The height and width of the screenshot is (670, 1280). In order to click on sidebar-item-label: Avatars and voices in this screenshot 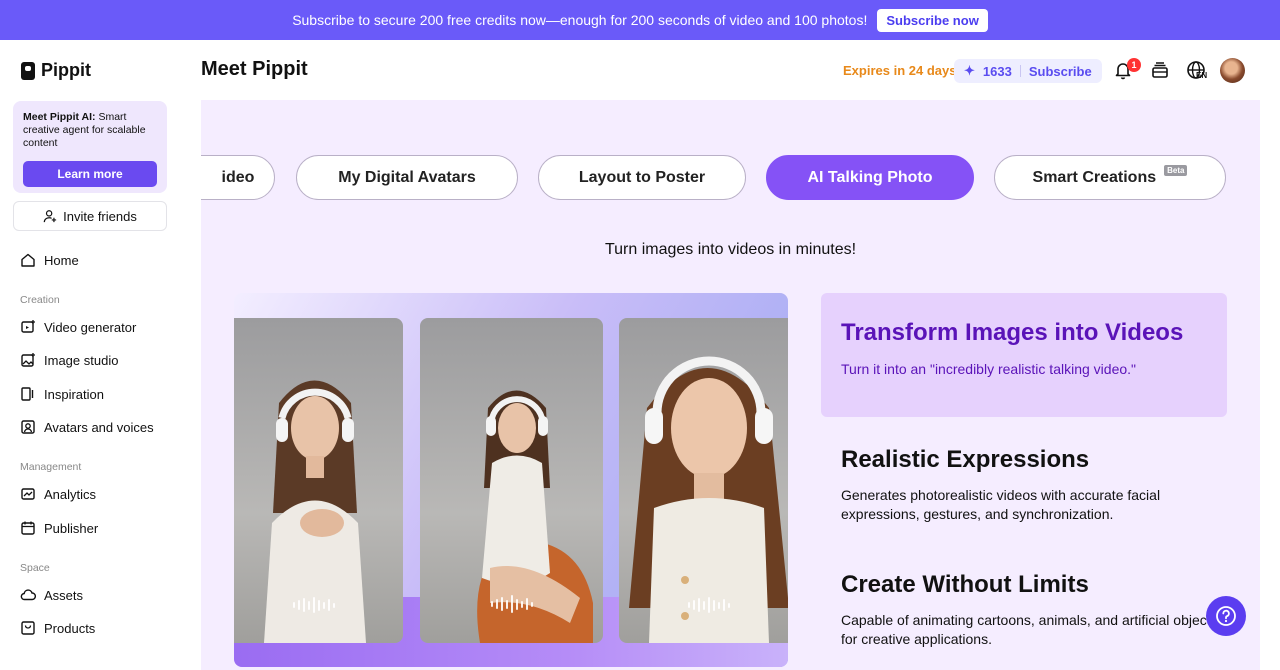, I will do `click(99, 427)`.